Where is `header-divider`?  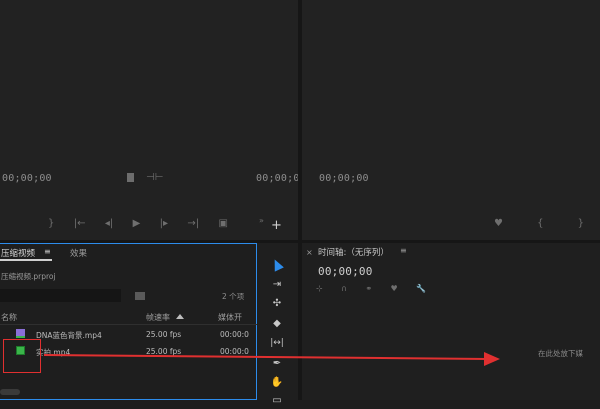 header-divider is located at coordinates (128, 324).